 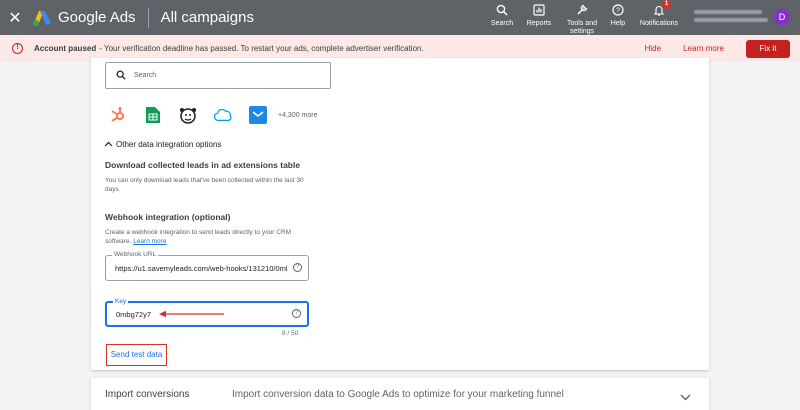 What do you see at coordinates (666, 4) in the screenshot?
I see `notification-badge: 1` at bounding box center [666, 4].